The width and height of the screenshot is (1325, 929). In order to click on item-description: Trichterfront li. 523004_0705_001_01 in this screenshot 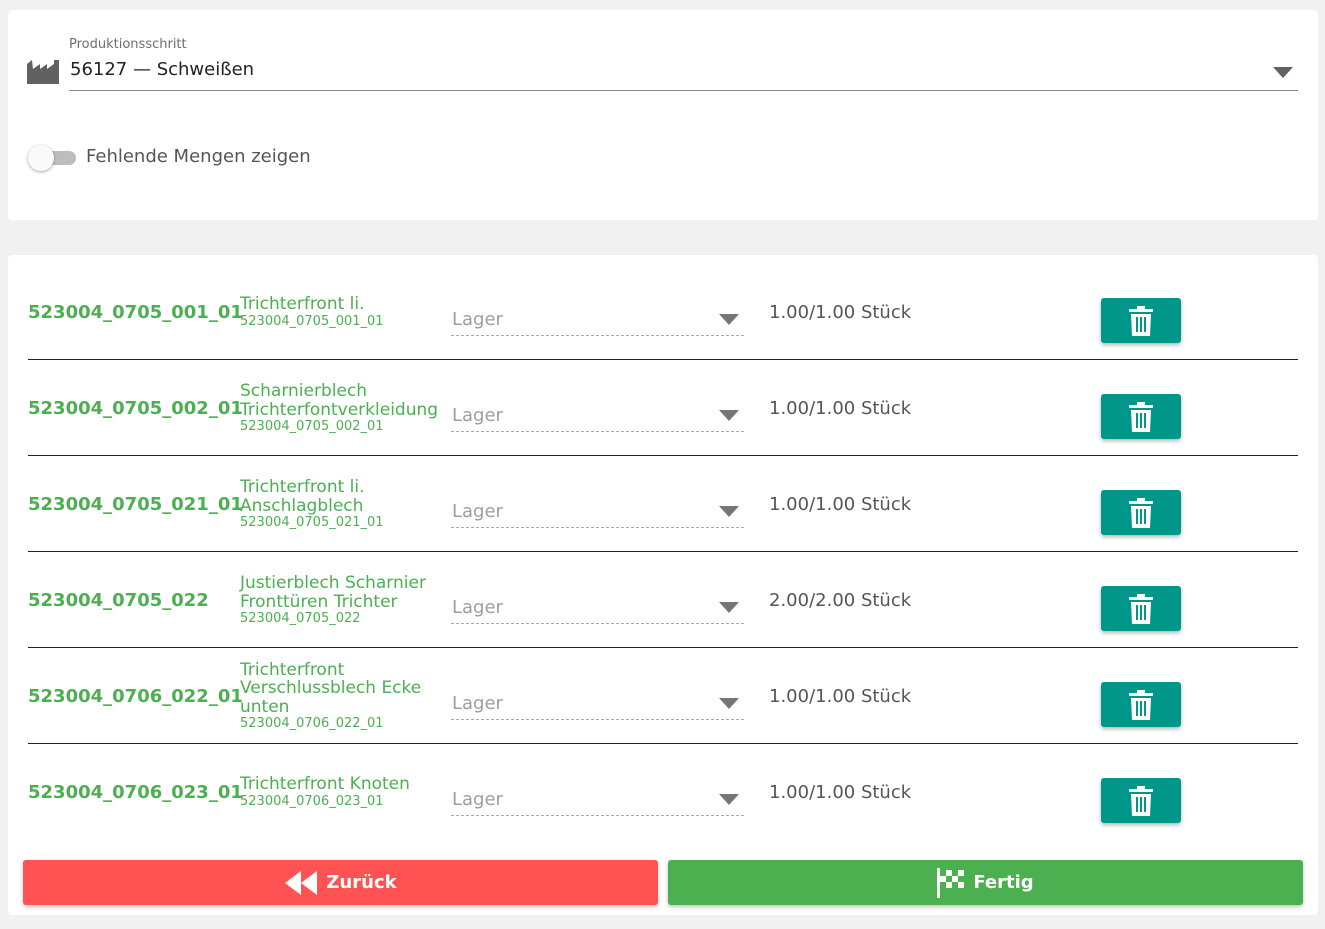, I will do `click(340, 312)`.